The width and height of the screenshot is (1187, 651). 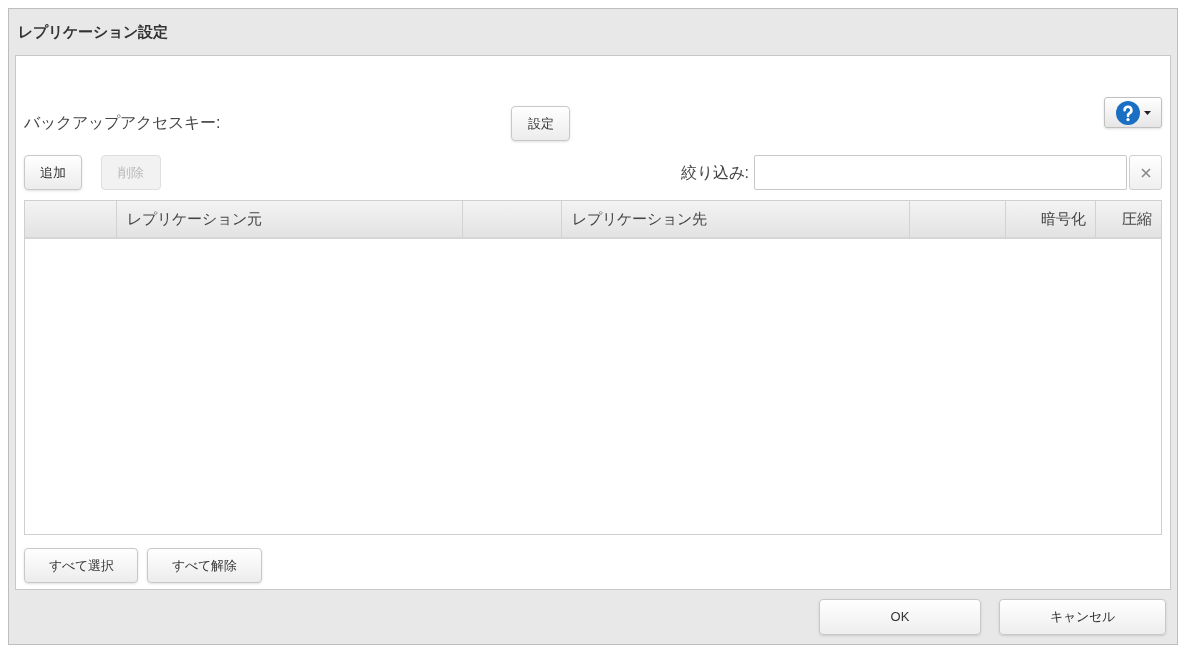 I want to click on filter-field, so click(x=940, y=172).